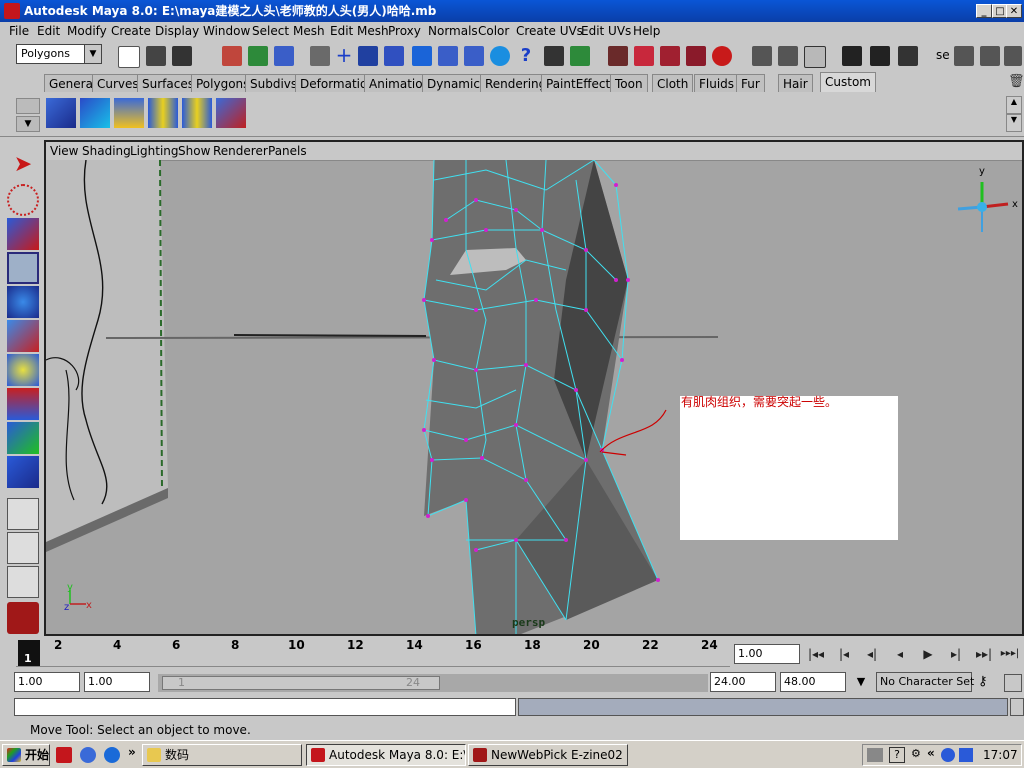 The height and width of the screenshot is (768, 1024). Describe the element at coordinates (500, 56) in the screenshot. I see `render-pick-icon` at that location.